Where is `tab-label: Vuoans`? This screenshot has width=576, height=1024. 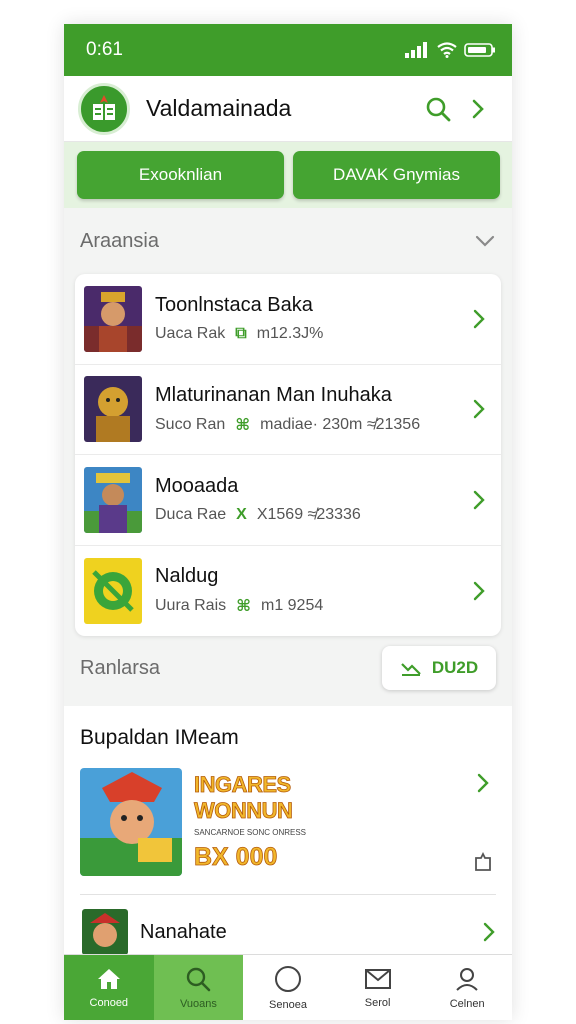
tab-label: Vuoans is located at coordinates (198, 1003).